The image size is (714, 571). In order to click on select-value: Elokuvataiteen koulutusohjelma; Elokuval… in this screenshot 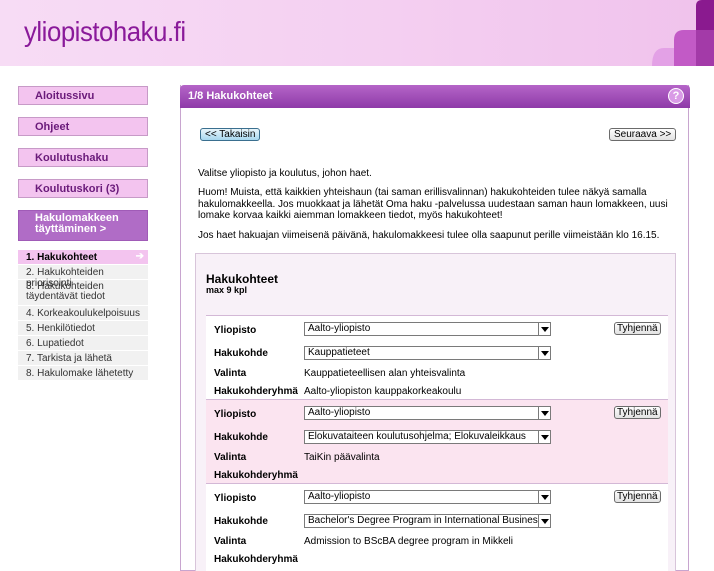, I will do `click(417, 436)`.